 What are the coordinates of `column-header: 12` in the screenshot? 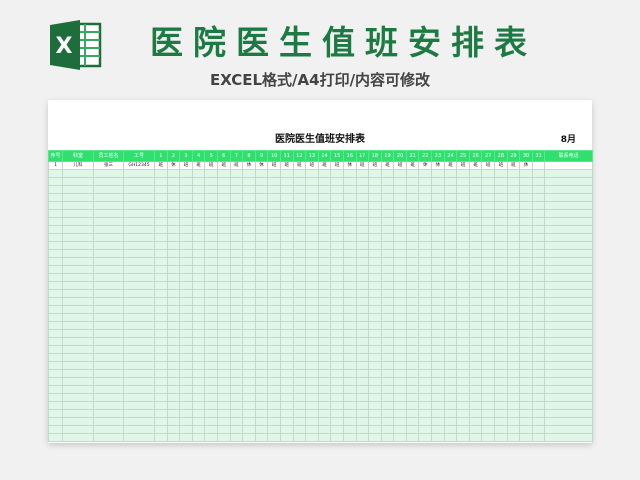 It's located at (299, 156).